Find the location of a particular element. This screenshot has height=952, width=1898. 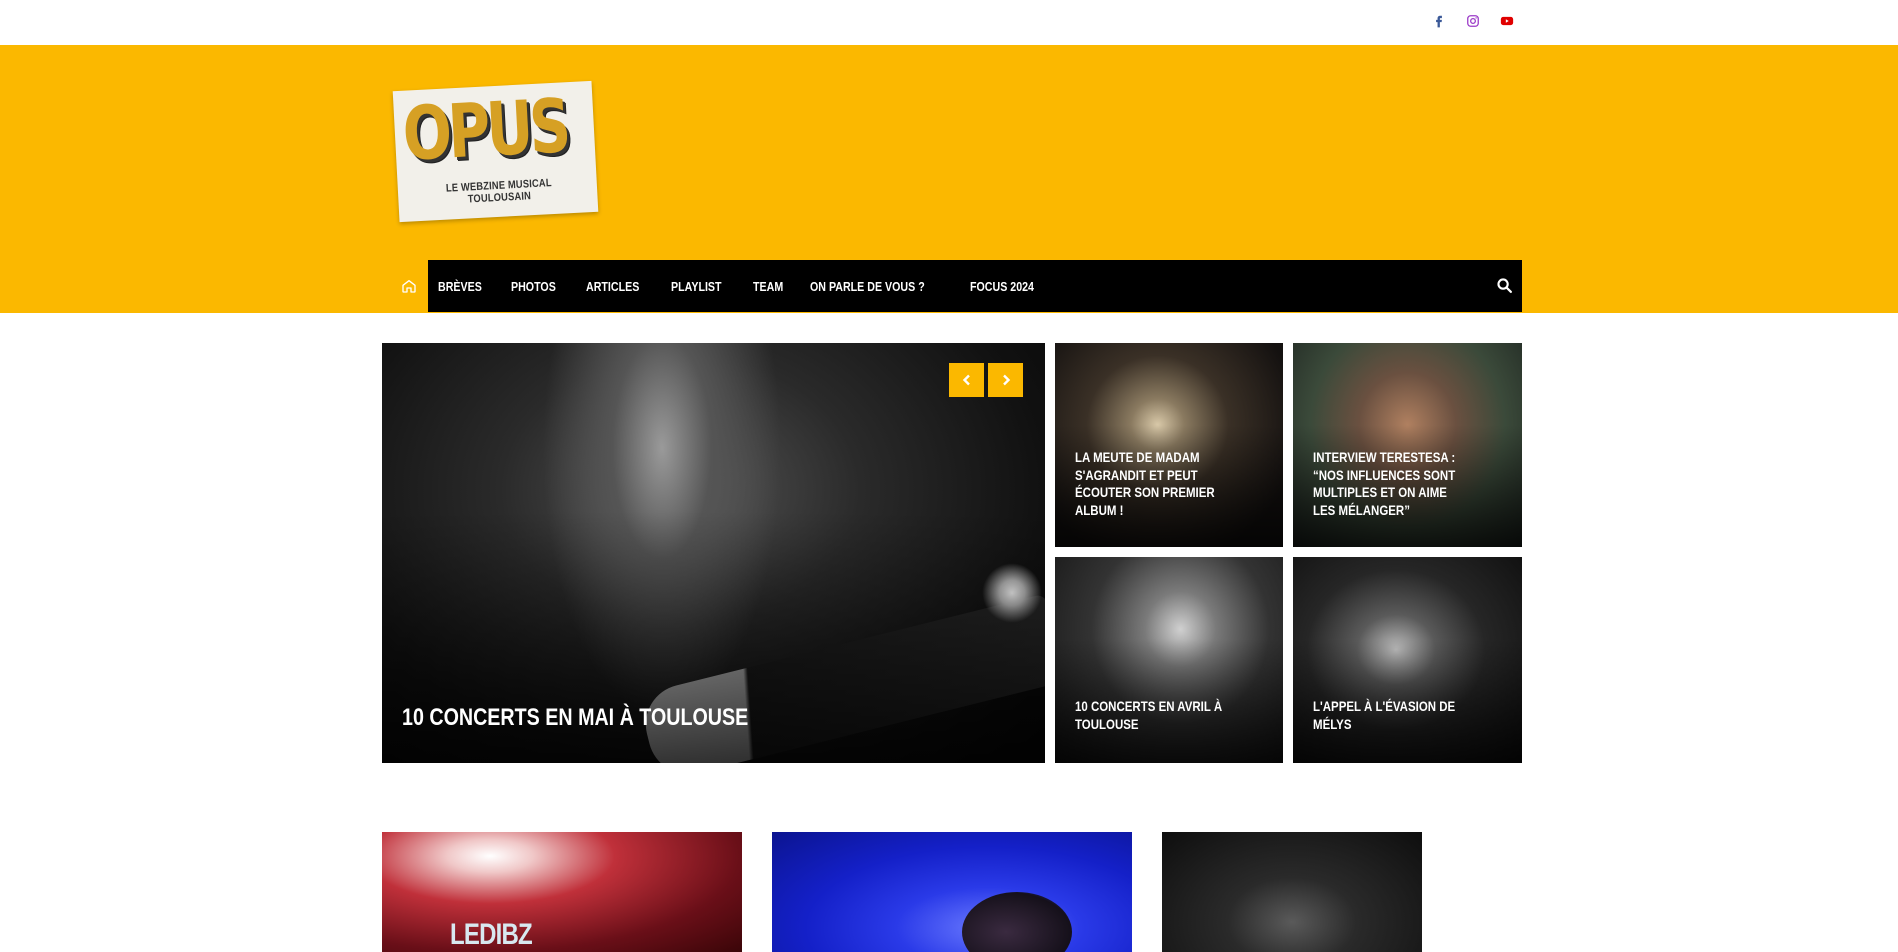

nav-item-team: Team is located at coordinates (772, 286).